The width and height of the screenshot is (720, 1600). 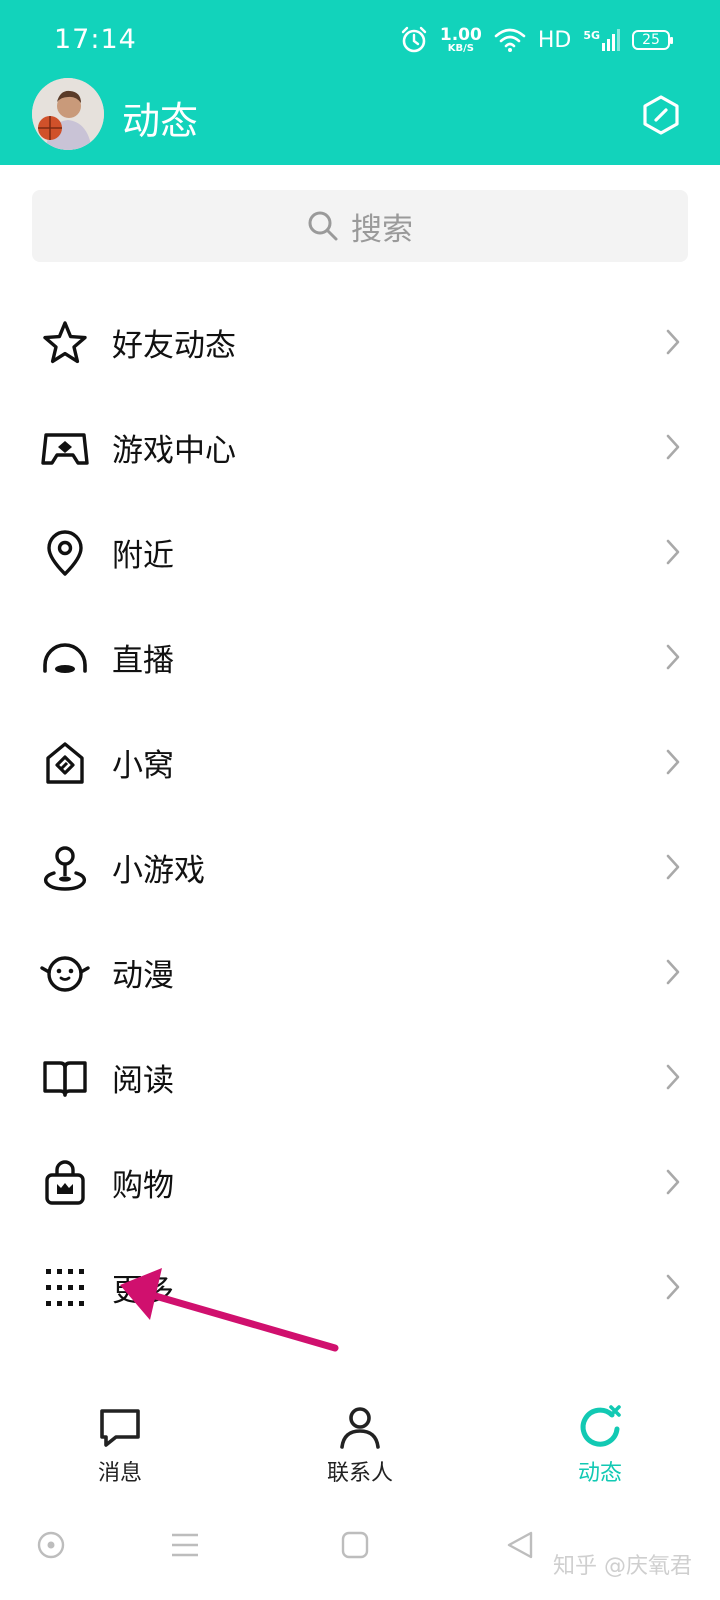 I want to click on tab-label: 联系人, so click(x=359, y=1473).